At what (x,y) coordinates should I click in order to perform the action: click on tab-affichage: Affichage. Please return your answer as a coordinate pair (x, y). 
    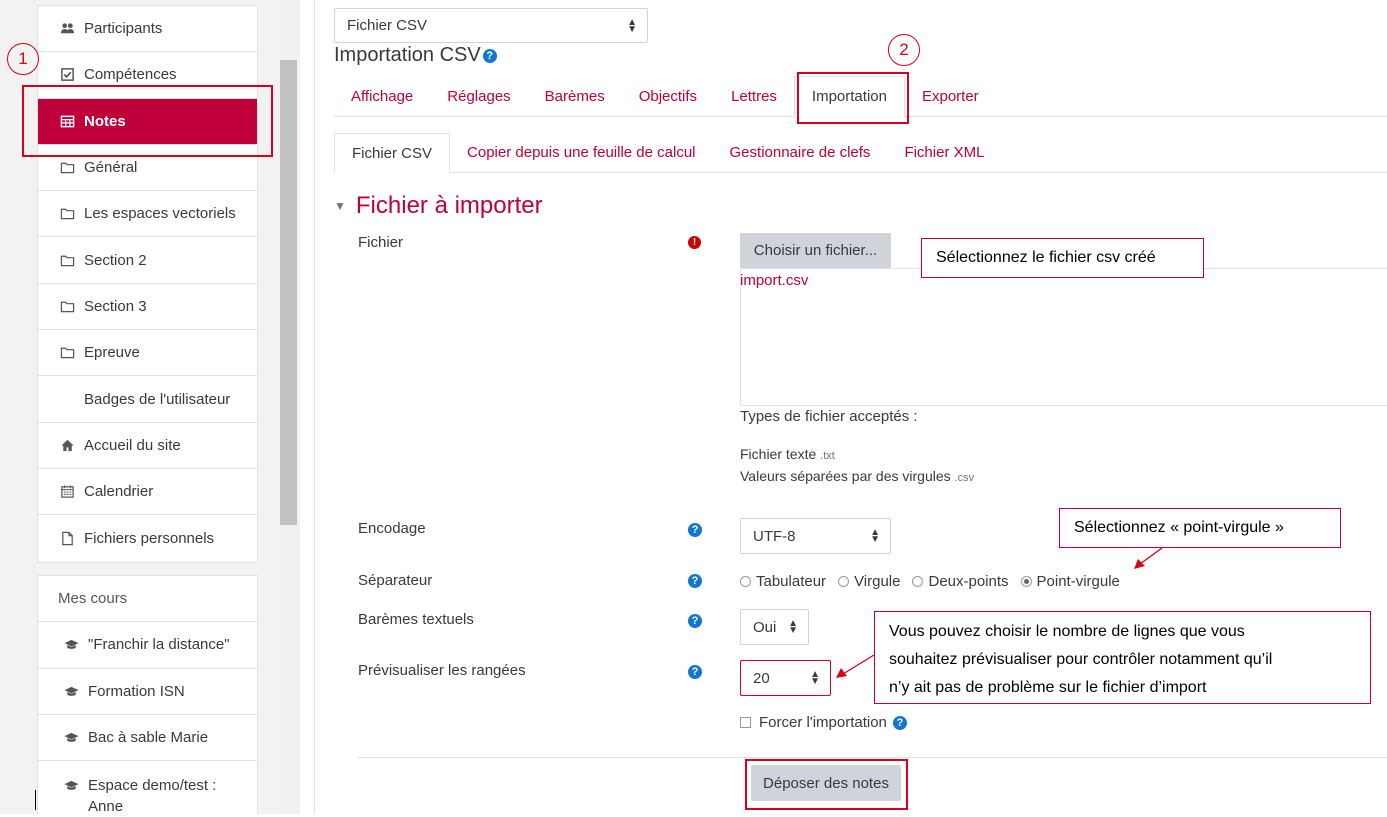
    Looking at the image, I should click on (382, 96).